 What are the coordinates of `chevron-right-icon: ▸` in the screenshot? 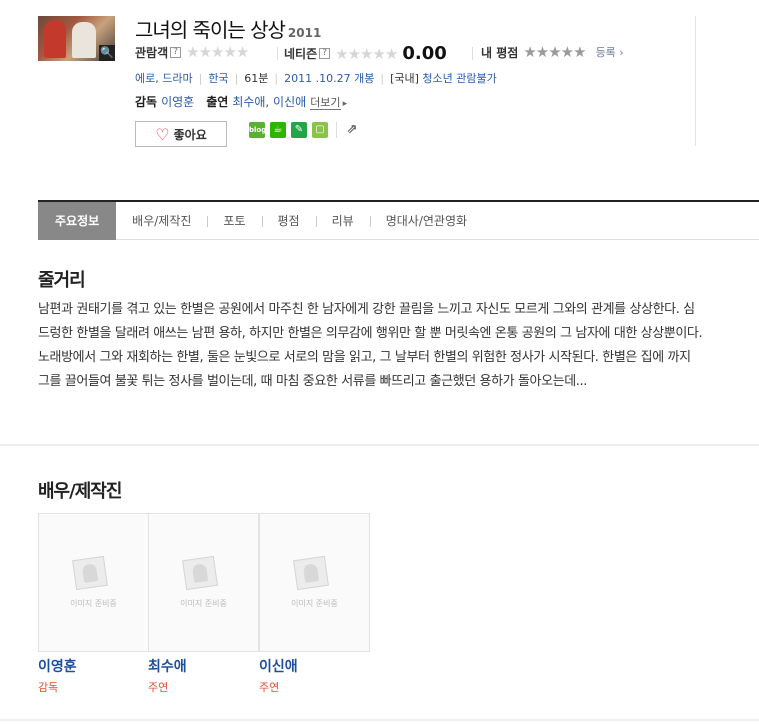 It's located at (345, 104).